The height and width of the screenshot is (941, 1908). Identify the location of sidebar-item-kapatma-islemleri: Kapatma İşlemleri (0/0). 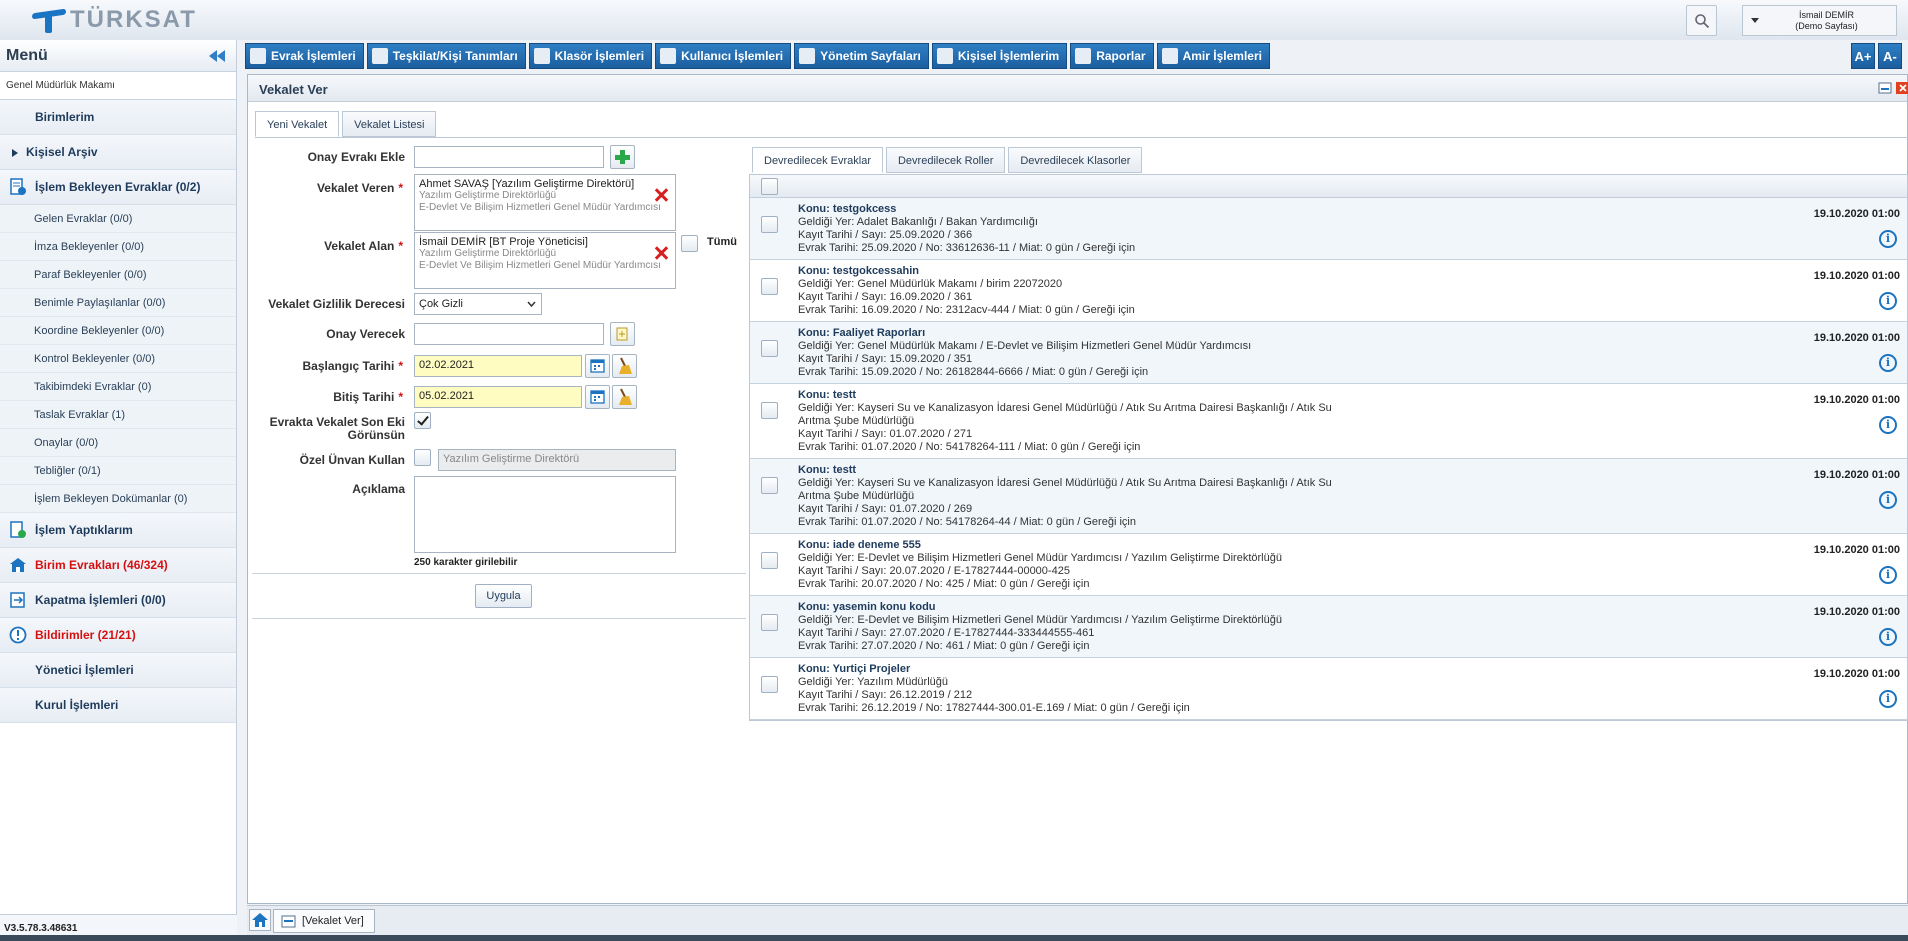
(118, 600).